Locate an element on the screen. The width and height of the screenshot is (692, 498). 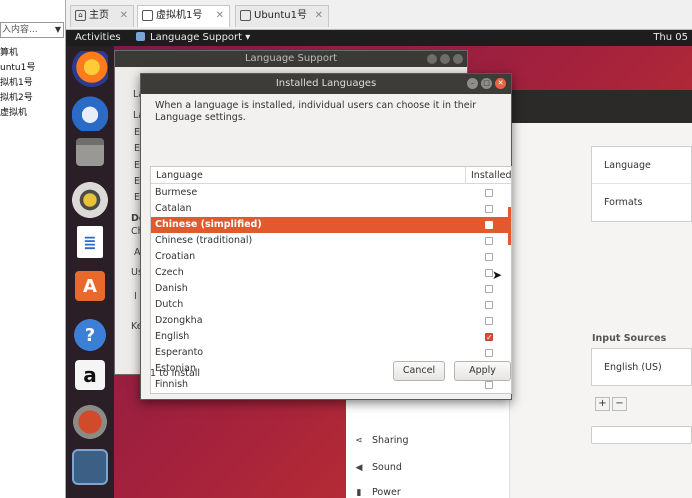
window-controls is located at coordinates (443, 62).